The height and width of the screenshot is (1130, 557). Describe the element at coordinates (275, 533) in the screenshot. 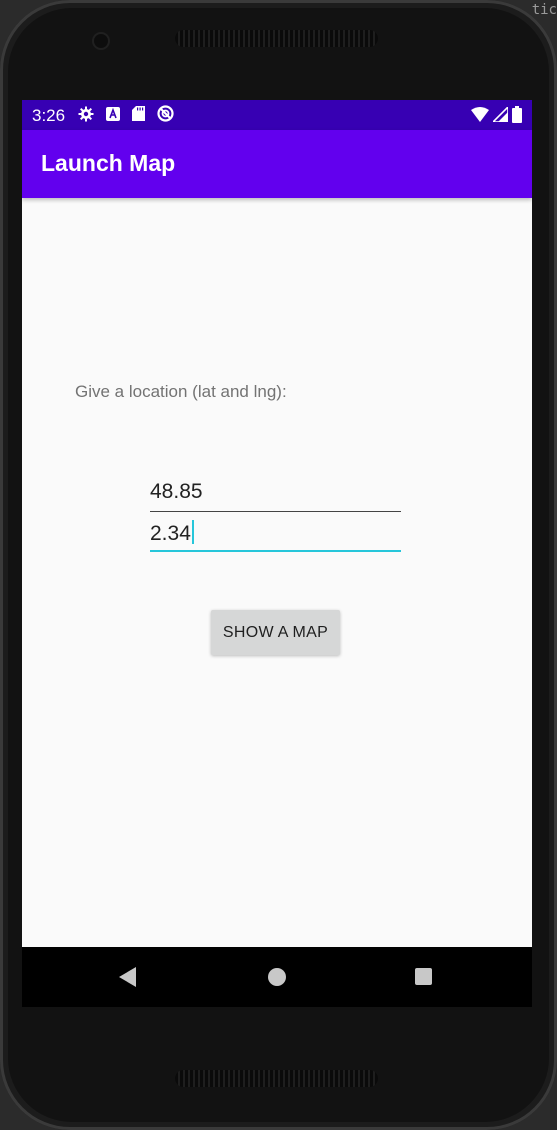

I see `longitude-field: 2.34` at that location.